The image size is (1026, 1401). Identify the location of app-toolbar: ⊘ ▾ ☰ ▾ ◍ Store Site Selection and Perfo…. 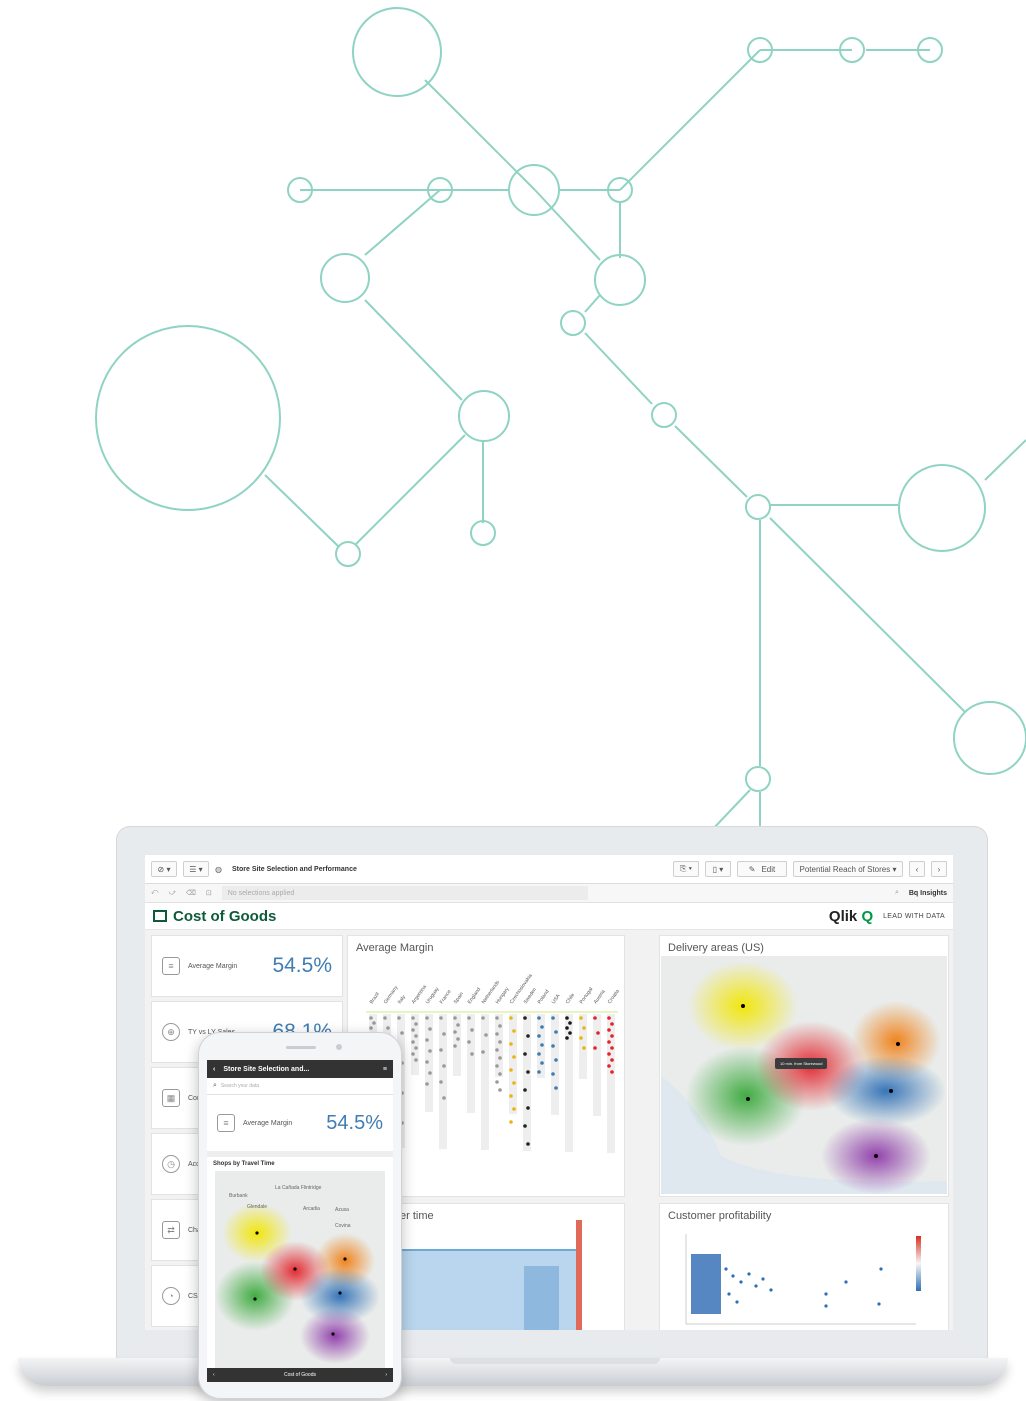
(549, 869).